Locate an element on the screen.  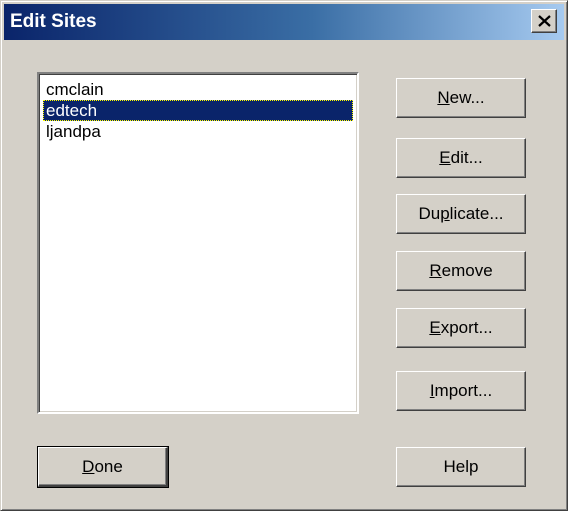
export-button-accel: E is located at coordinates (435, 327).